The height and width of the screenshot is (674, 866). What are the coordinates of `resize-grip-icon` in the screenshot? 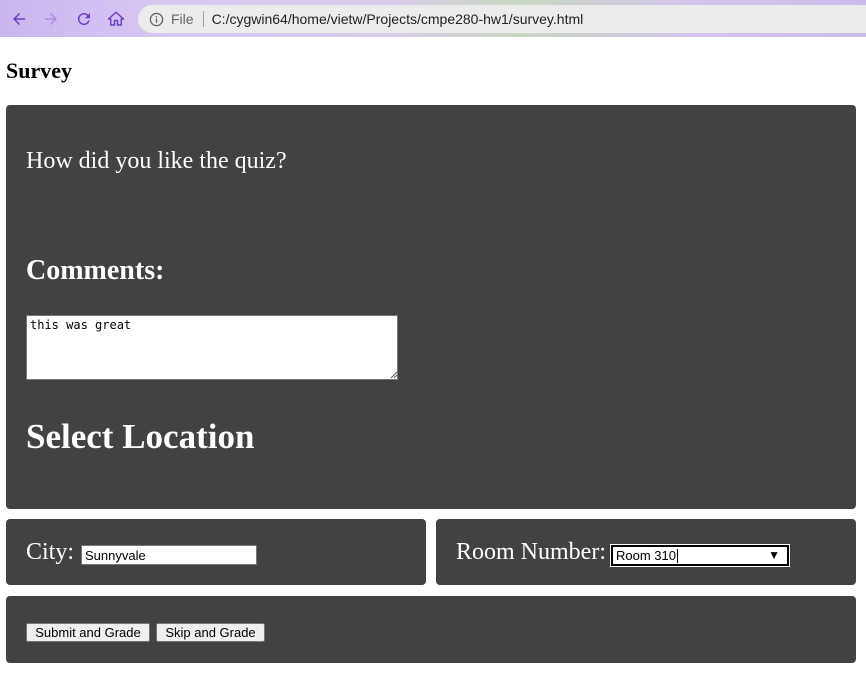 It's located at (393, 374).